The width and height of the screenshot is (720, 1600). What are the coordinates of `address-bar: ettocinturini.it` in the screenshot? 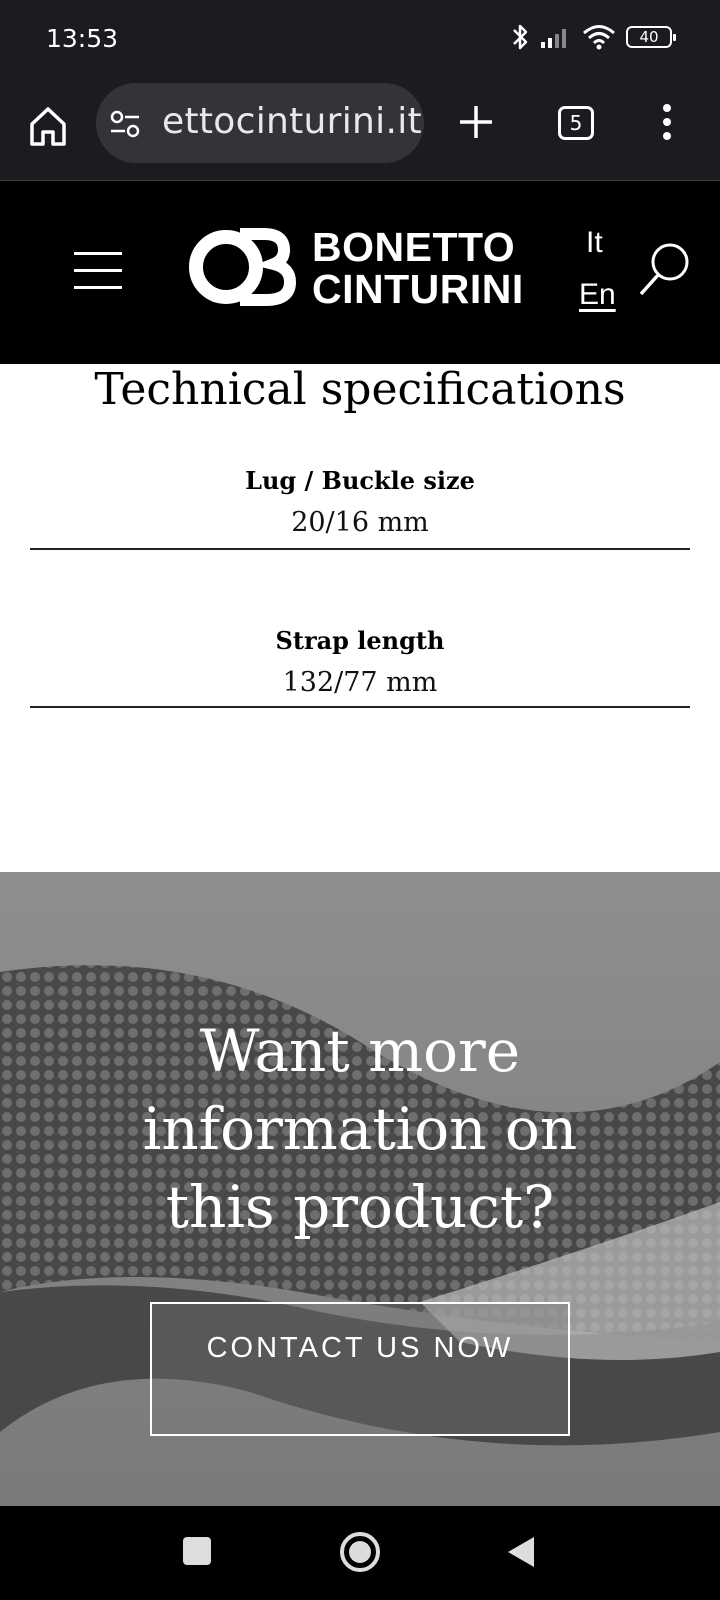 It's located at (260, 123).